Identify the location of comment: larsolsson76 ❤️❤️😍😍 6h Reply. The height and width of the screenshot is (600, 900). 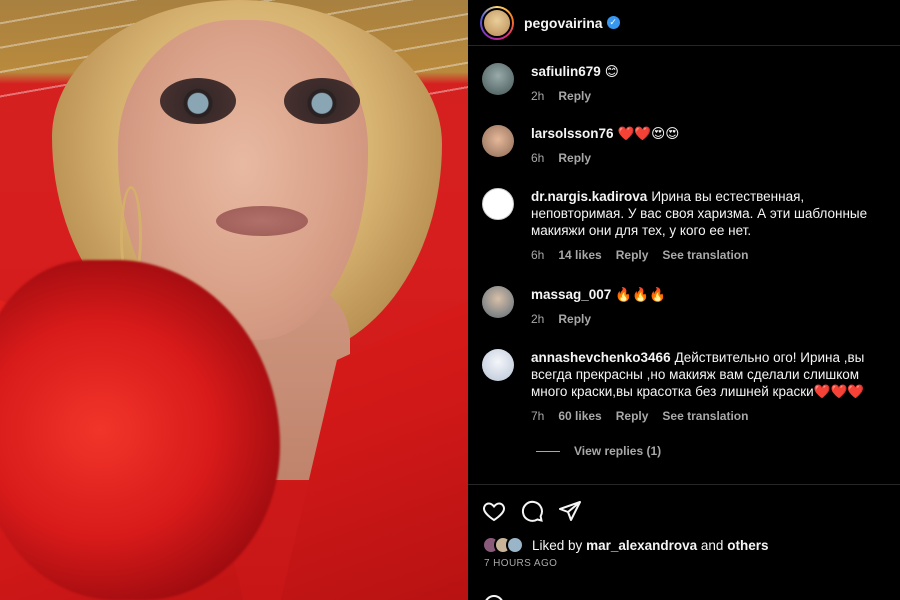
(687, 146).